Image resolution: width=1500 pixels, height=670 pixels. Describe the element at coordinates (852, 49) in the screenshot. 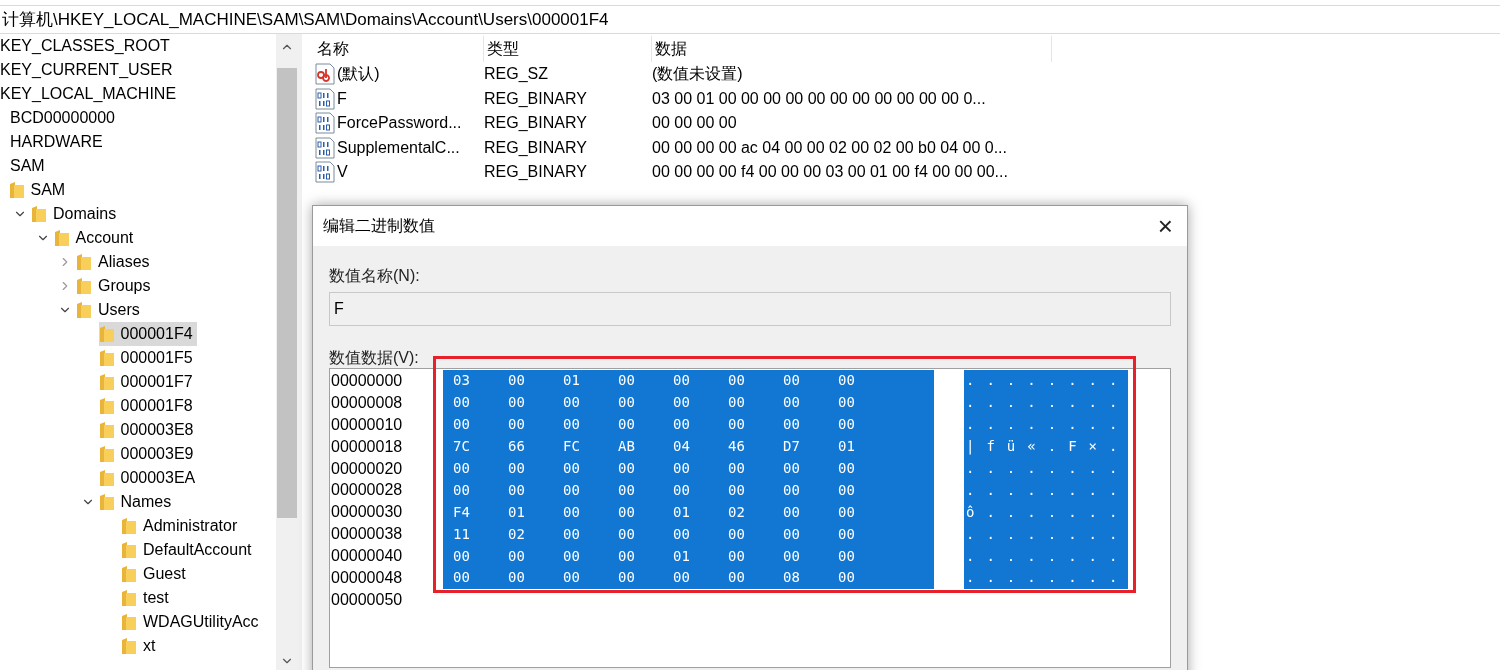

I see `column-header: 数据` at that location.